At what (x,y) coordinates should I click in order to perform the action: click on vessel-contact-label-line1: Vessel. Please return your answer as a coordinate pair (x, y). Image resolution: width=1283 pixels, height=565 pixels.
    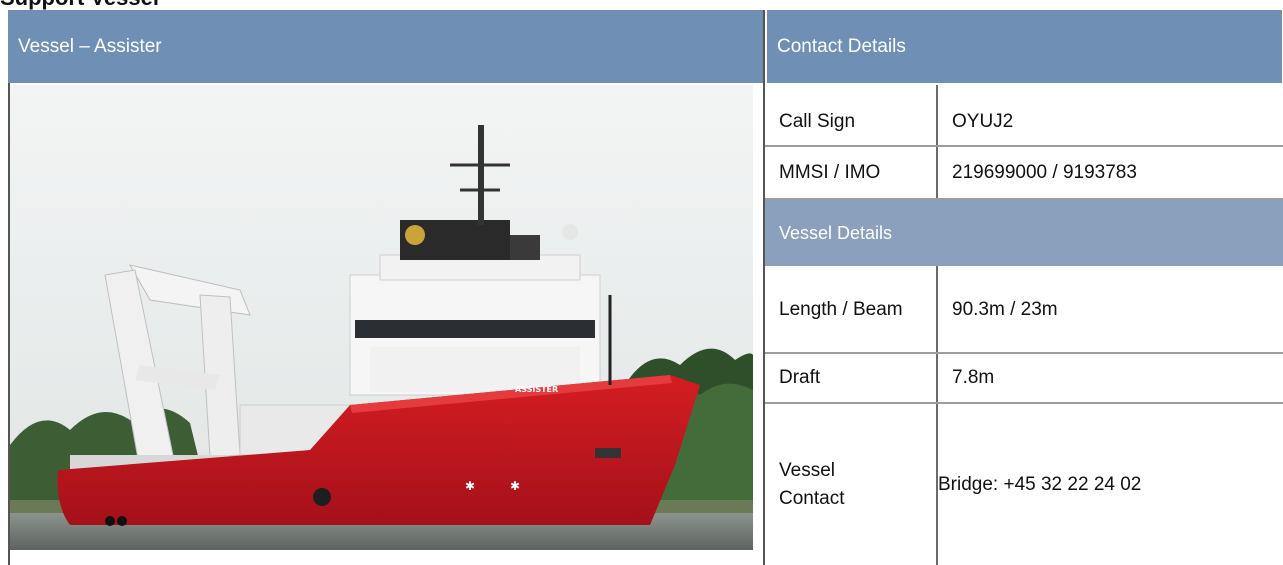
    Looking at the image, I should click on (807, 470).